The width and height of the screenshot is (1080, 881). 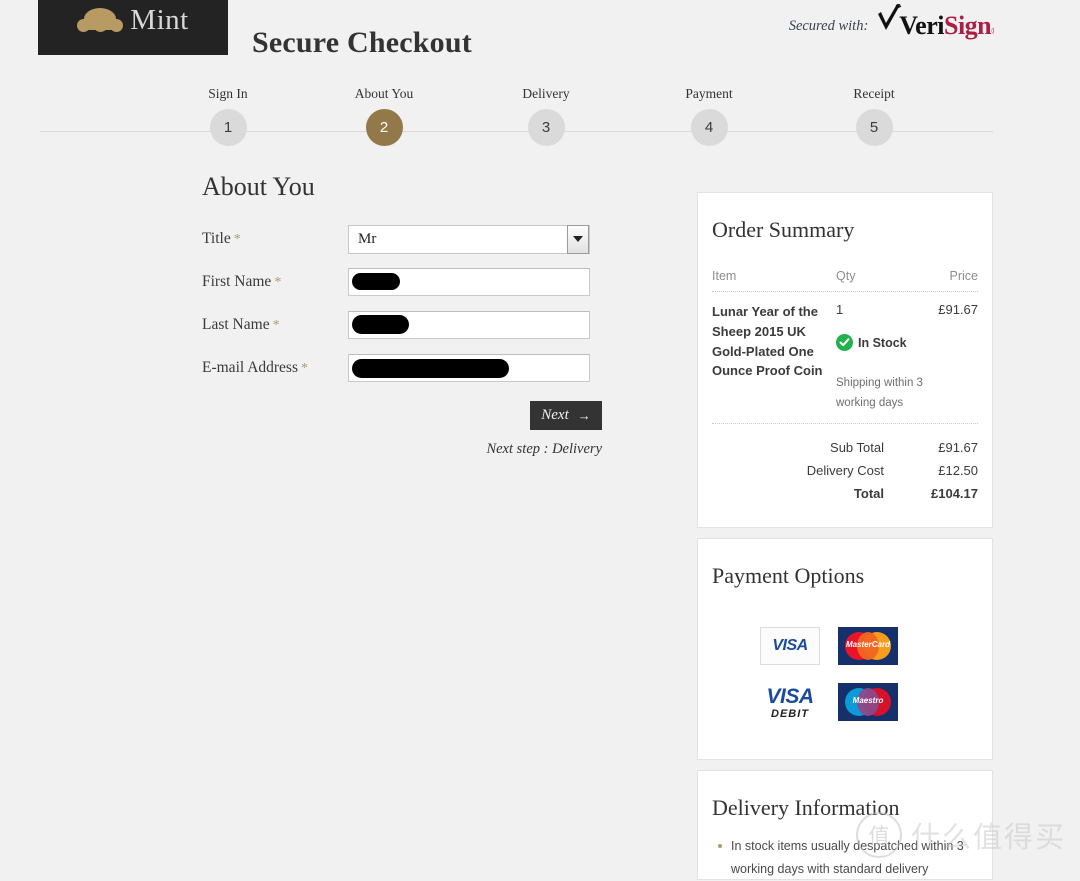 I want to click on totals-divider, so click(x=845, y=424).